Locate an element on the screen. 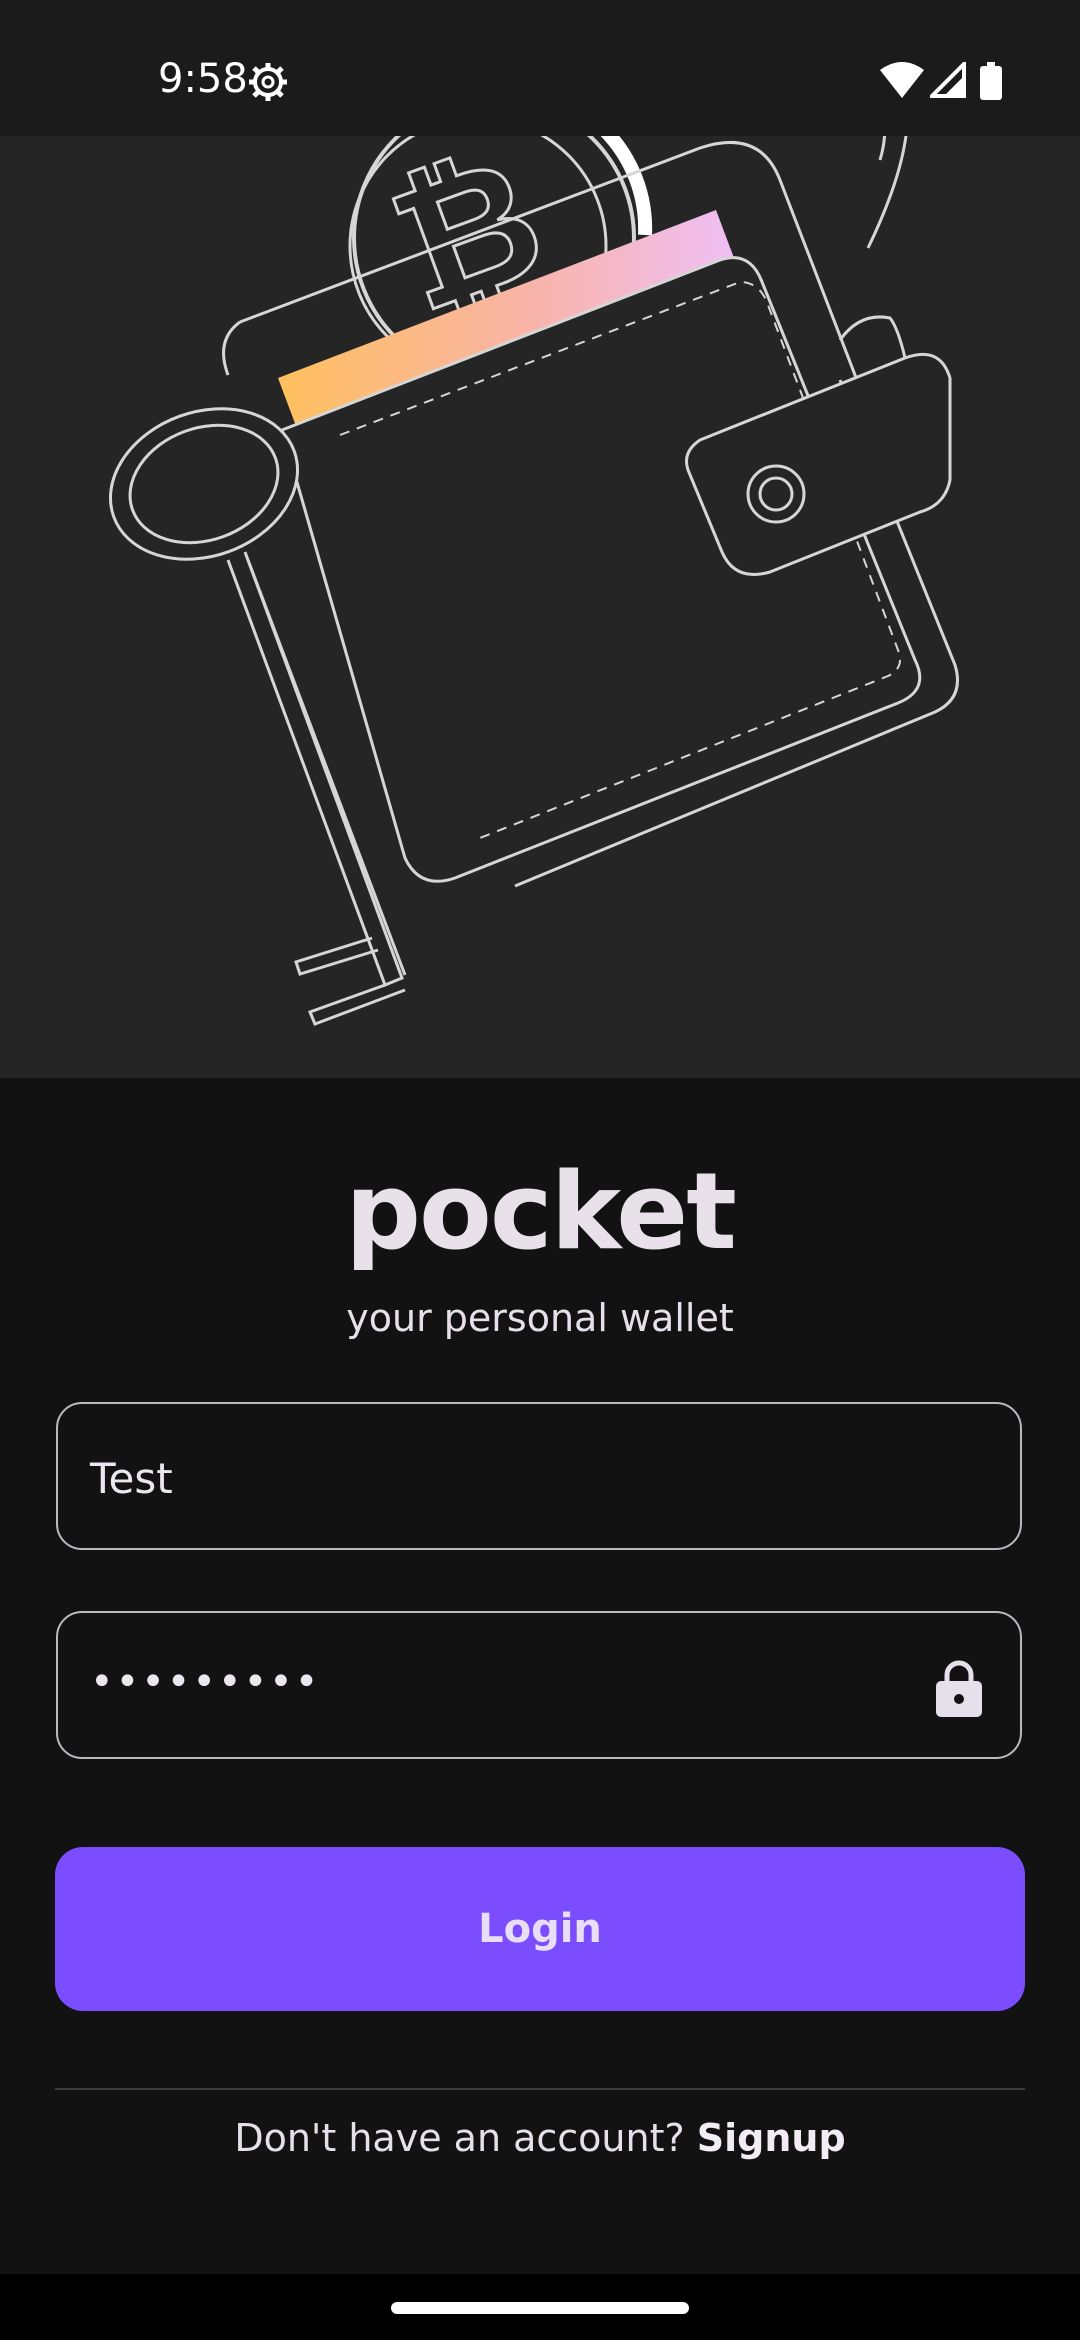 The image size is (1080, 2340). username-value: Test is located at coordinates (131, 1478).